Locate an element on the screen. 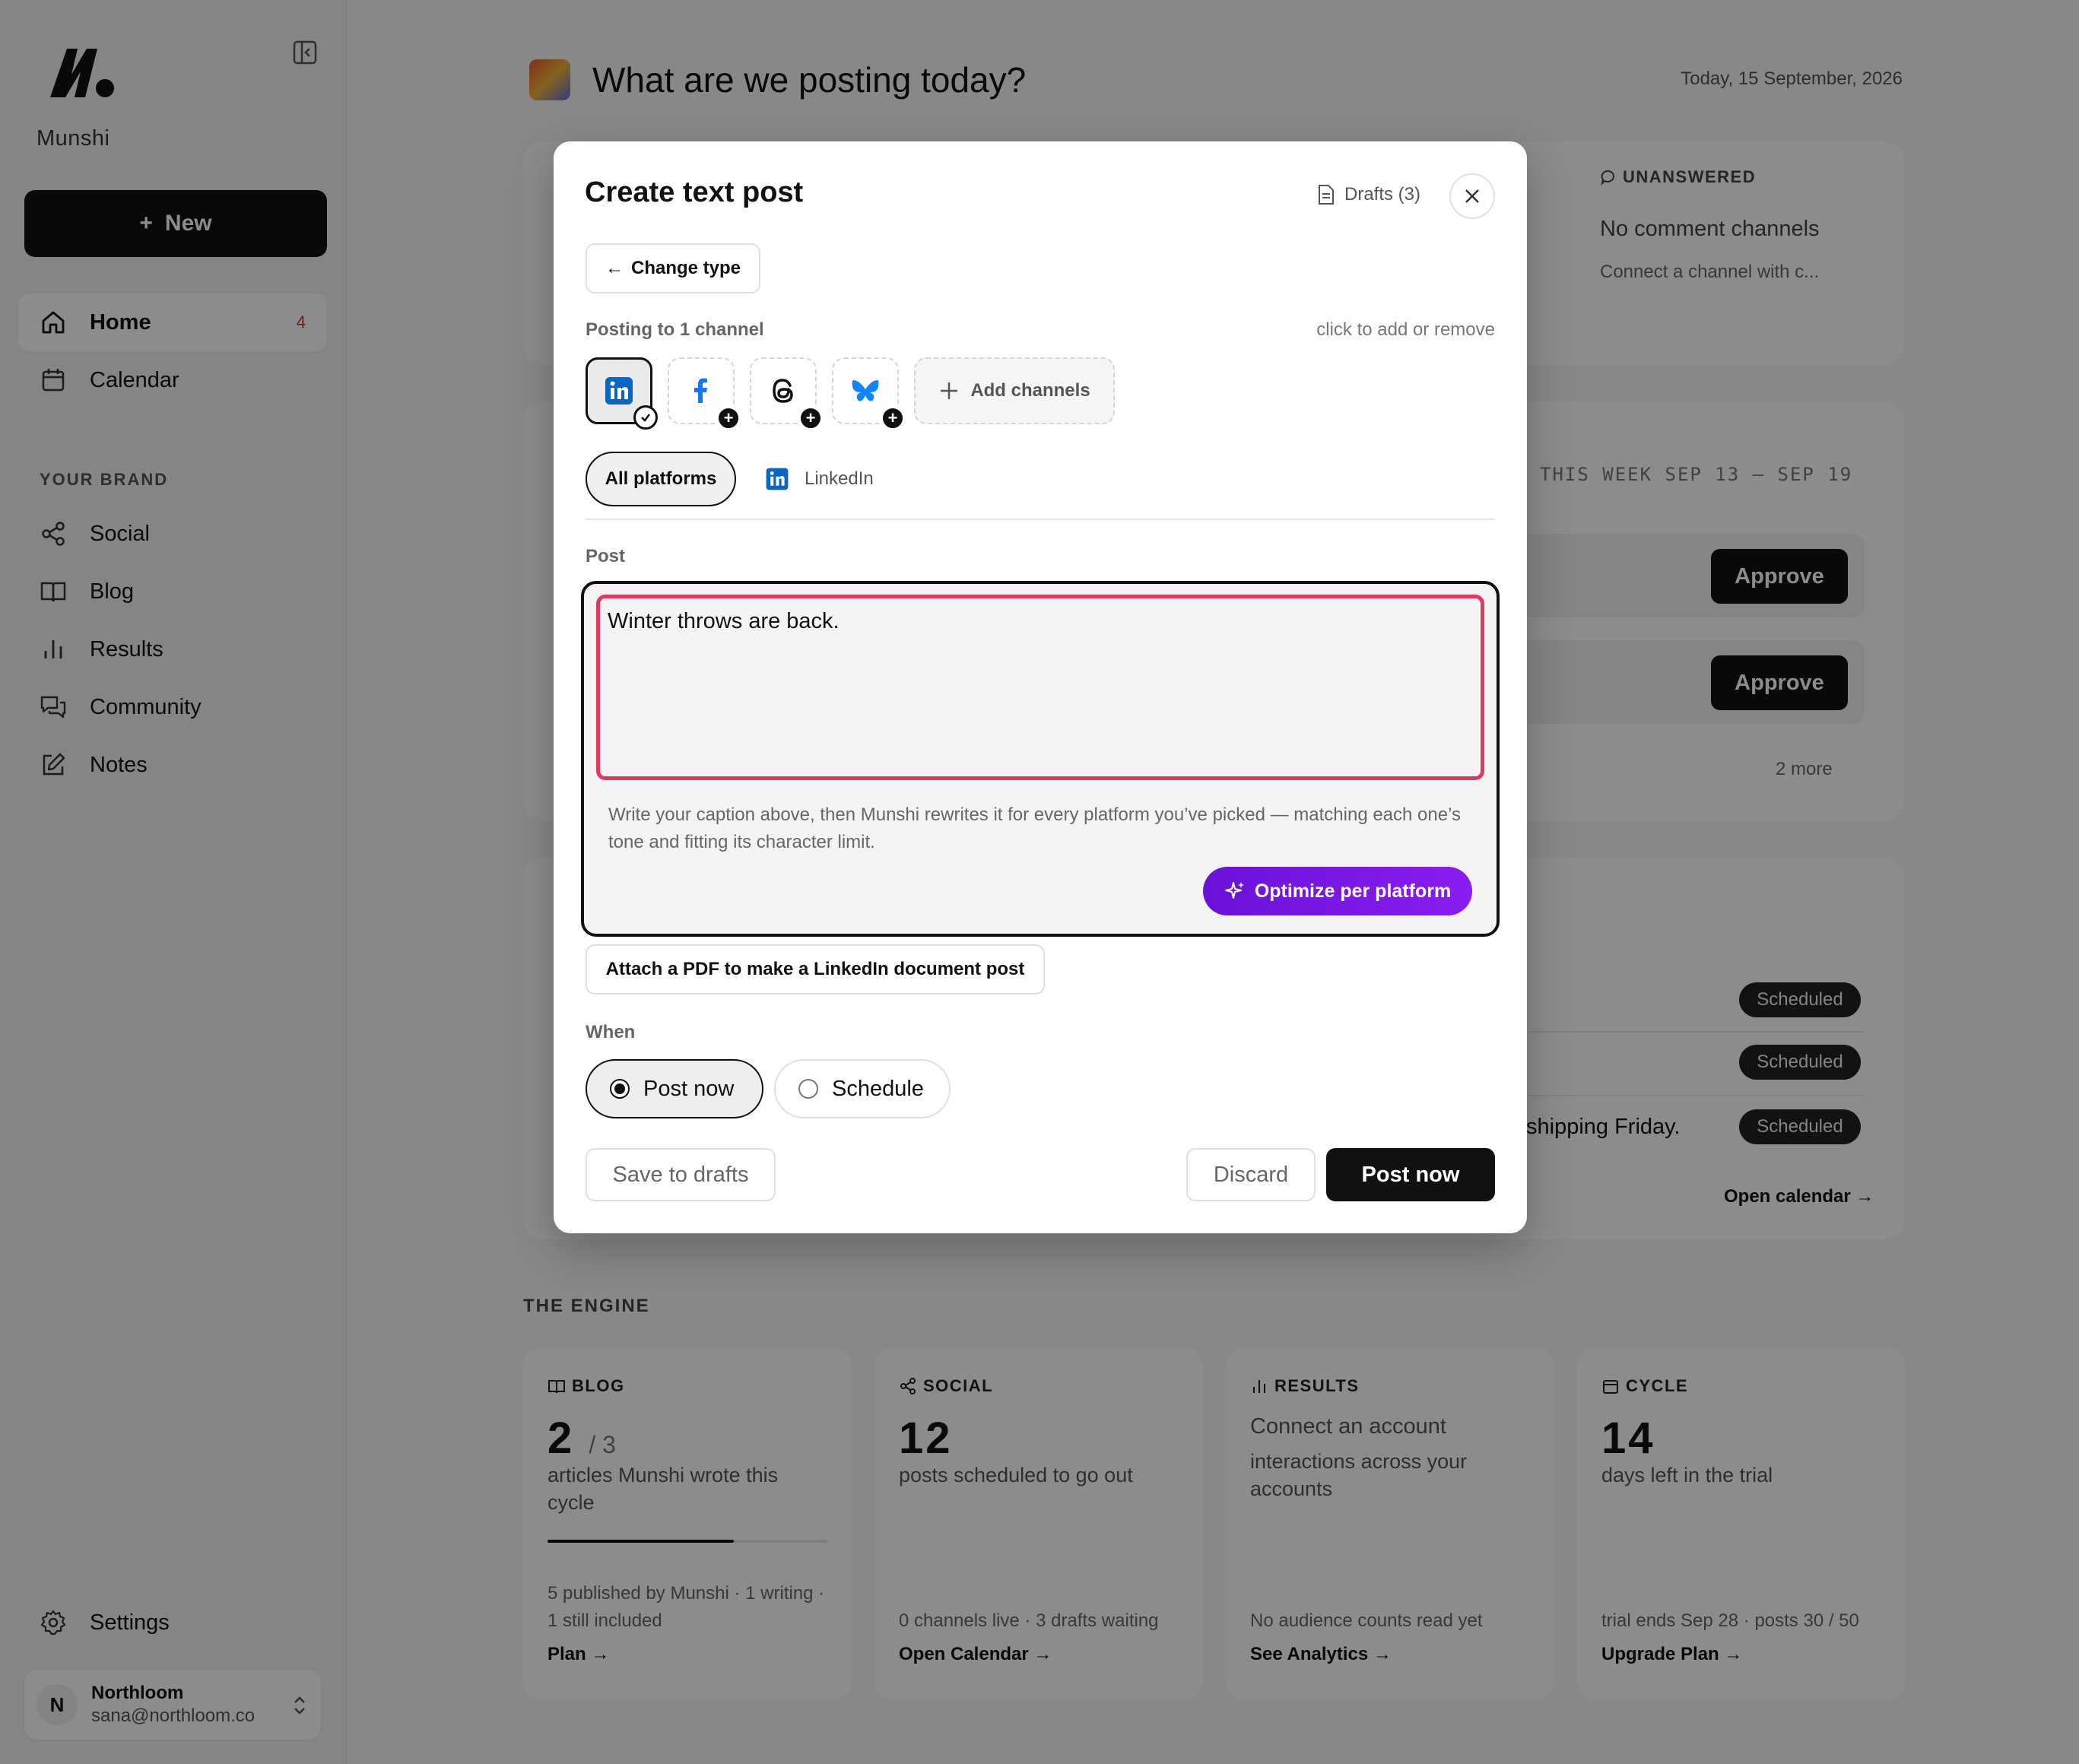  close-button is located at coordinates (1472, 196).